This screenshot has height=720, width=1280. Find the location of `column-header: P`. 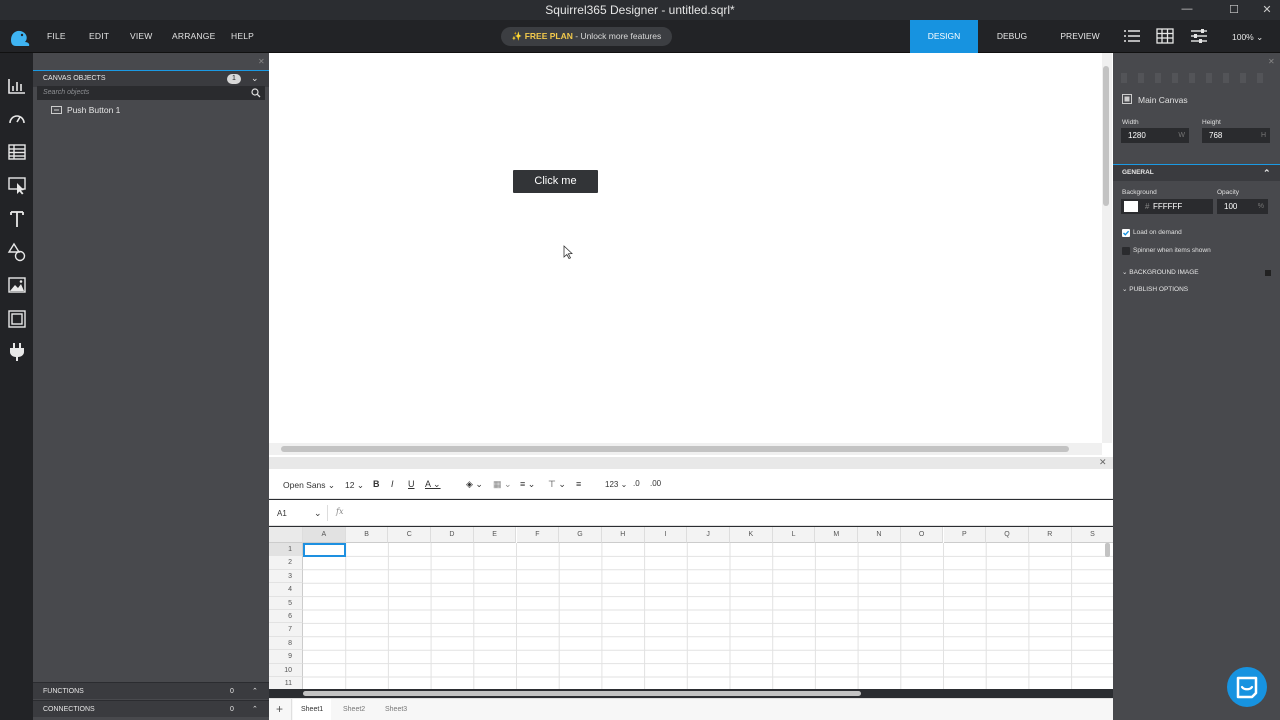

column-header: P is located at coordinates (965, 535).